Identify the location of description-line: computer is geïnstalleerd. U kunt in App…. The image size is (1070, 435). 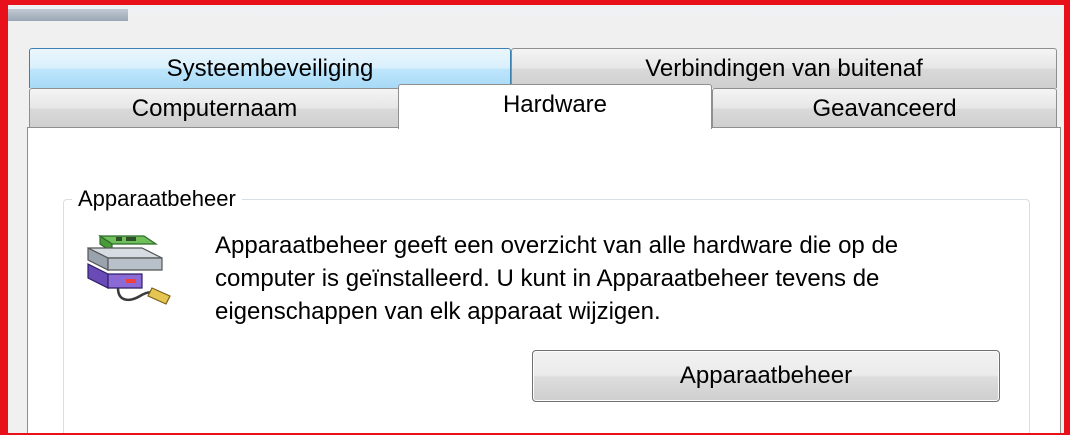
(547, 278).